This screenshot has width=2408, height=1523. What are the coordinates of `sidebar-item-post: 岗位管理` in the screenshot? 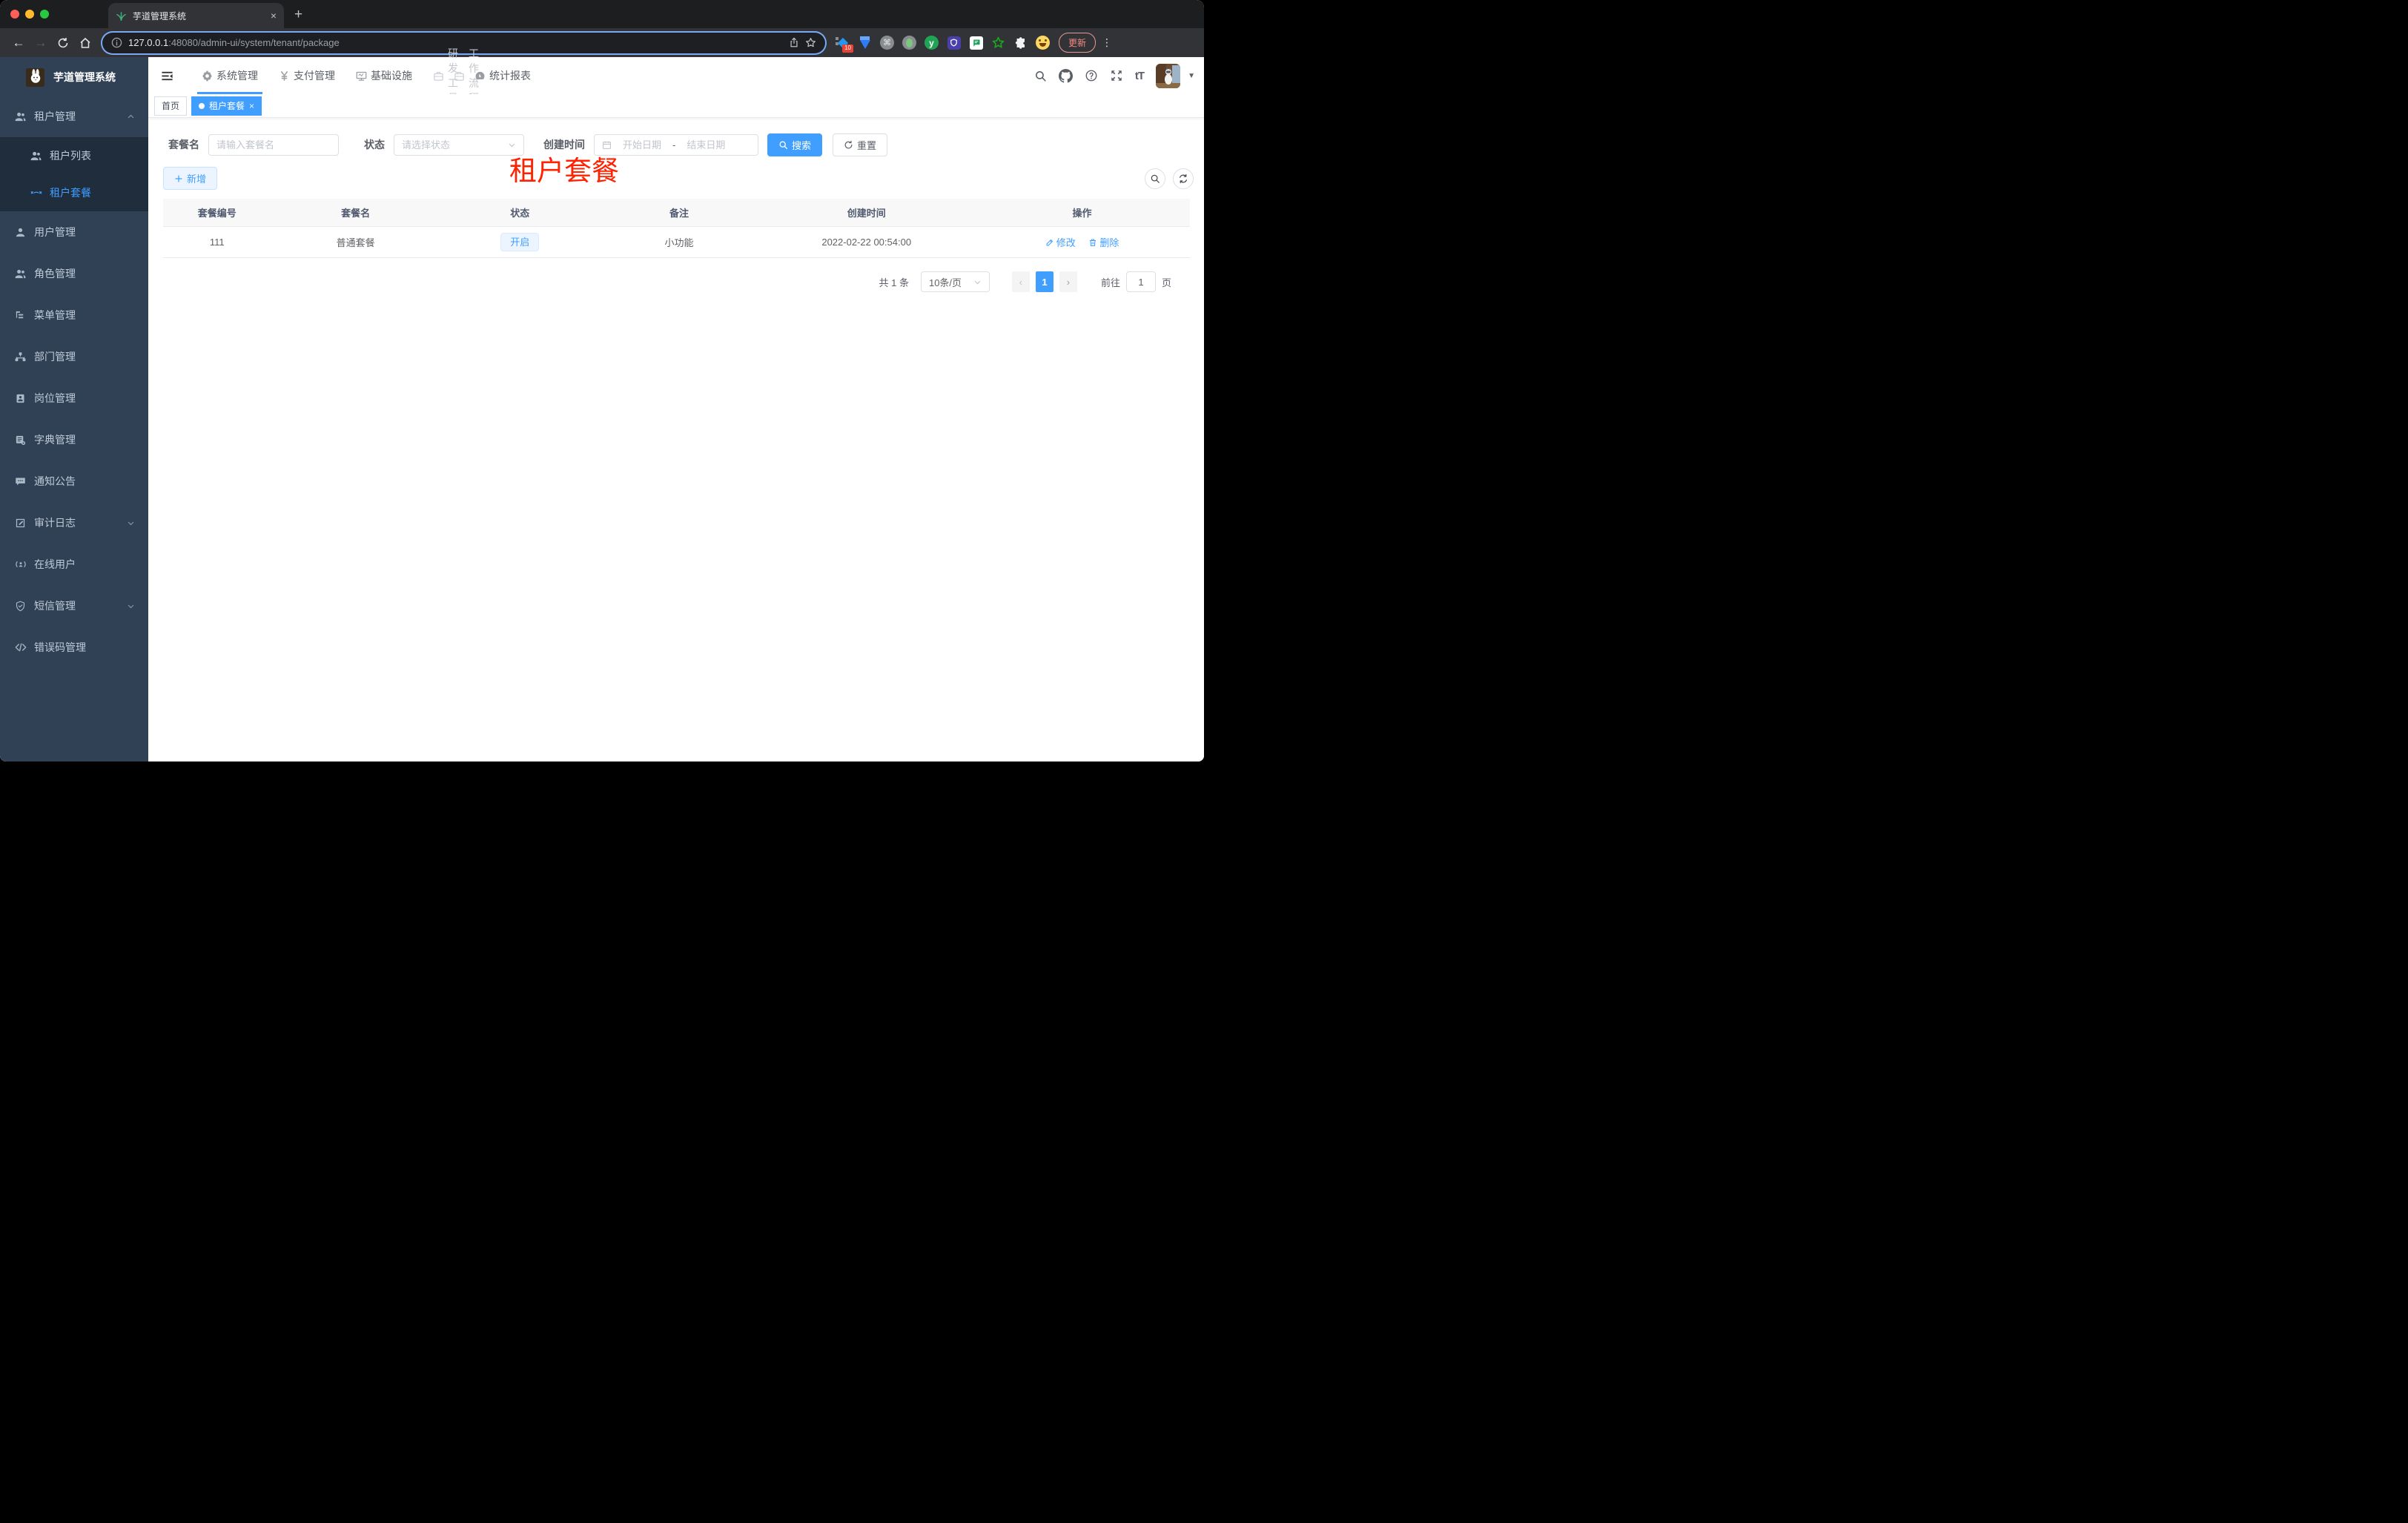 It's located at (74, 398).